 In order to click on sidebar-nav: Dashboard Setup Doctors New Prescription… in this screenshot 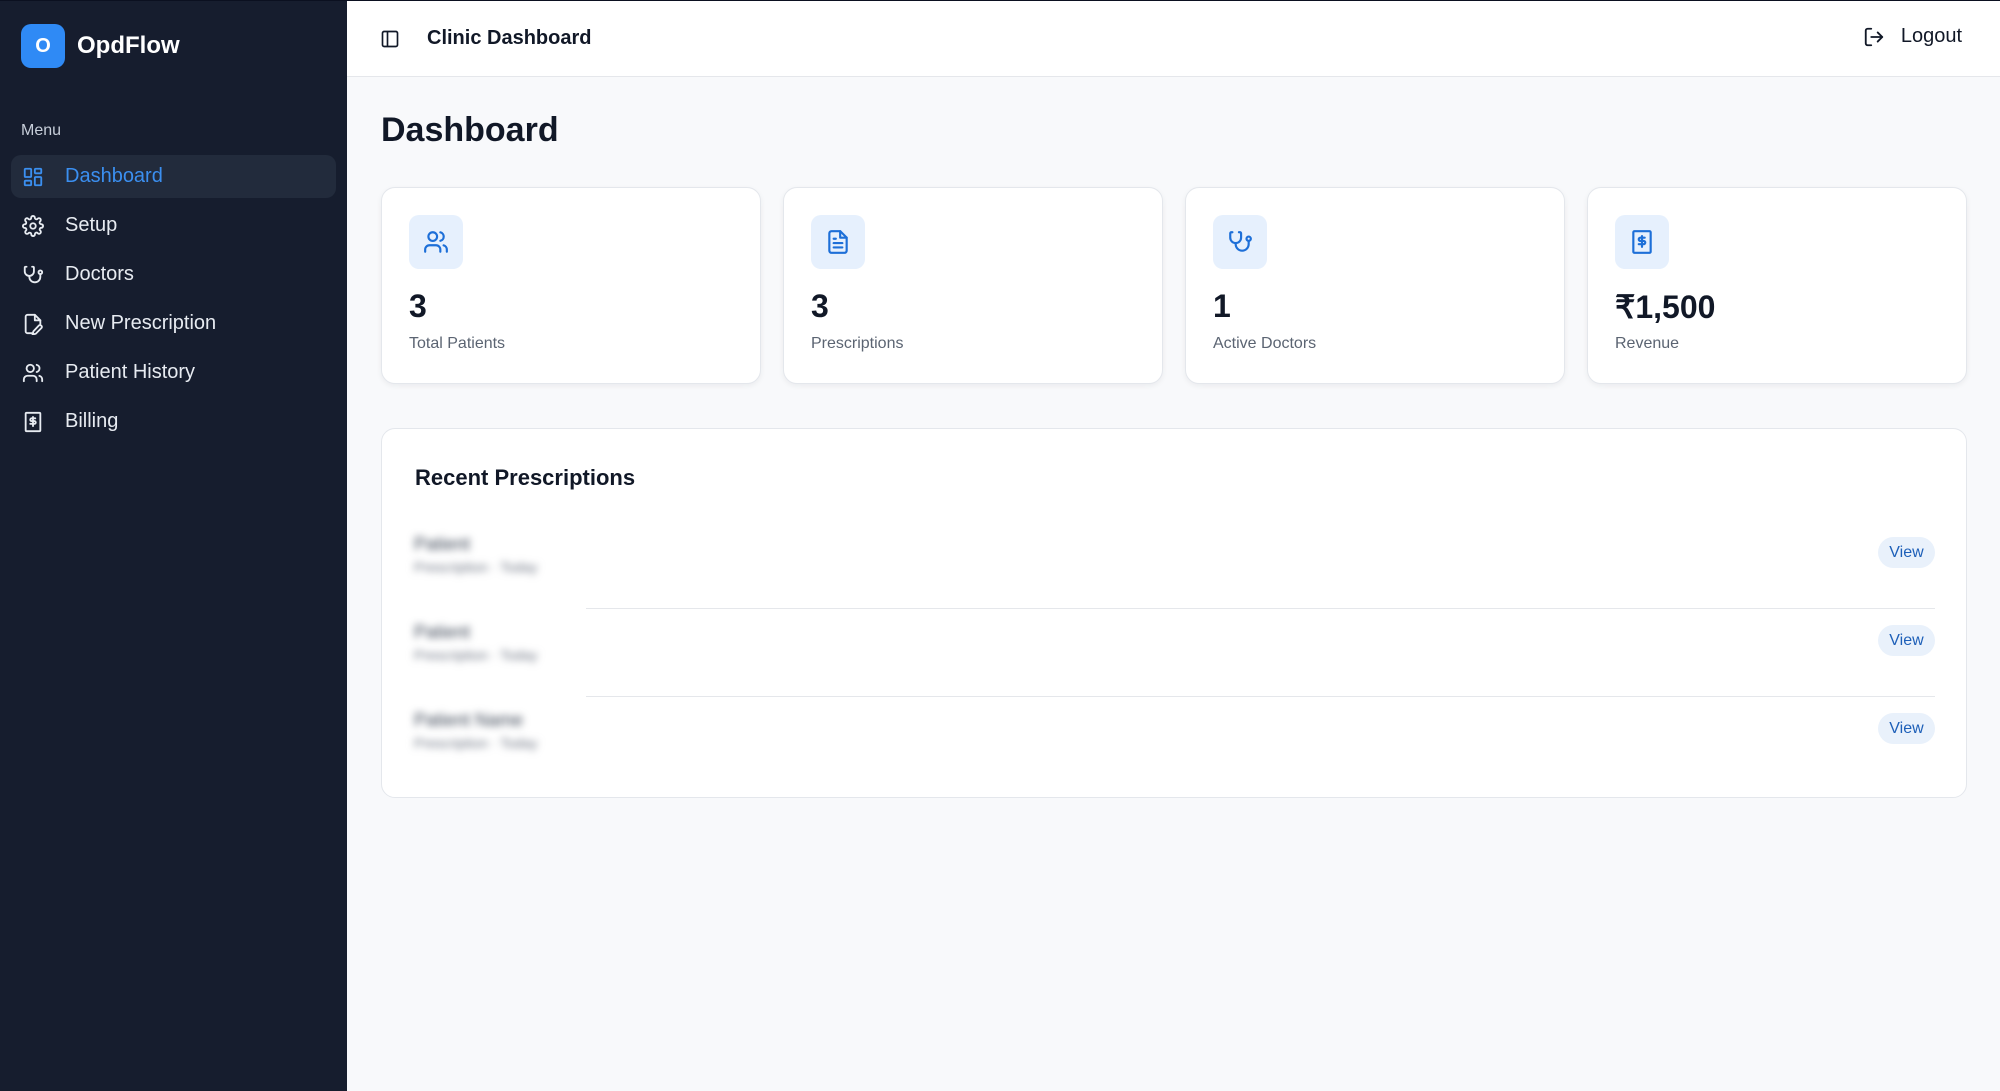, I will do `click(173, 302)`.